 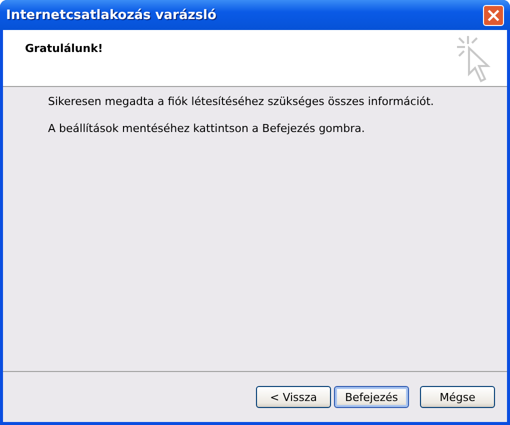 What do you see at coordinates (493, 15) in the screenshot?
I see `close-button` at bounding box center [493, 15].